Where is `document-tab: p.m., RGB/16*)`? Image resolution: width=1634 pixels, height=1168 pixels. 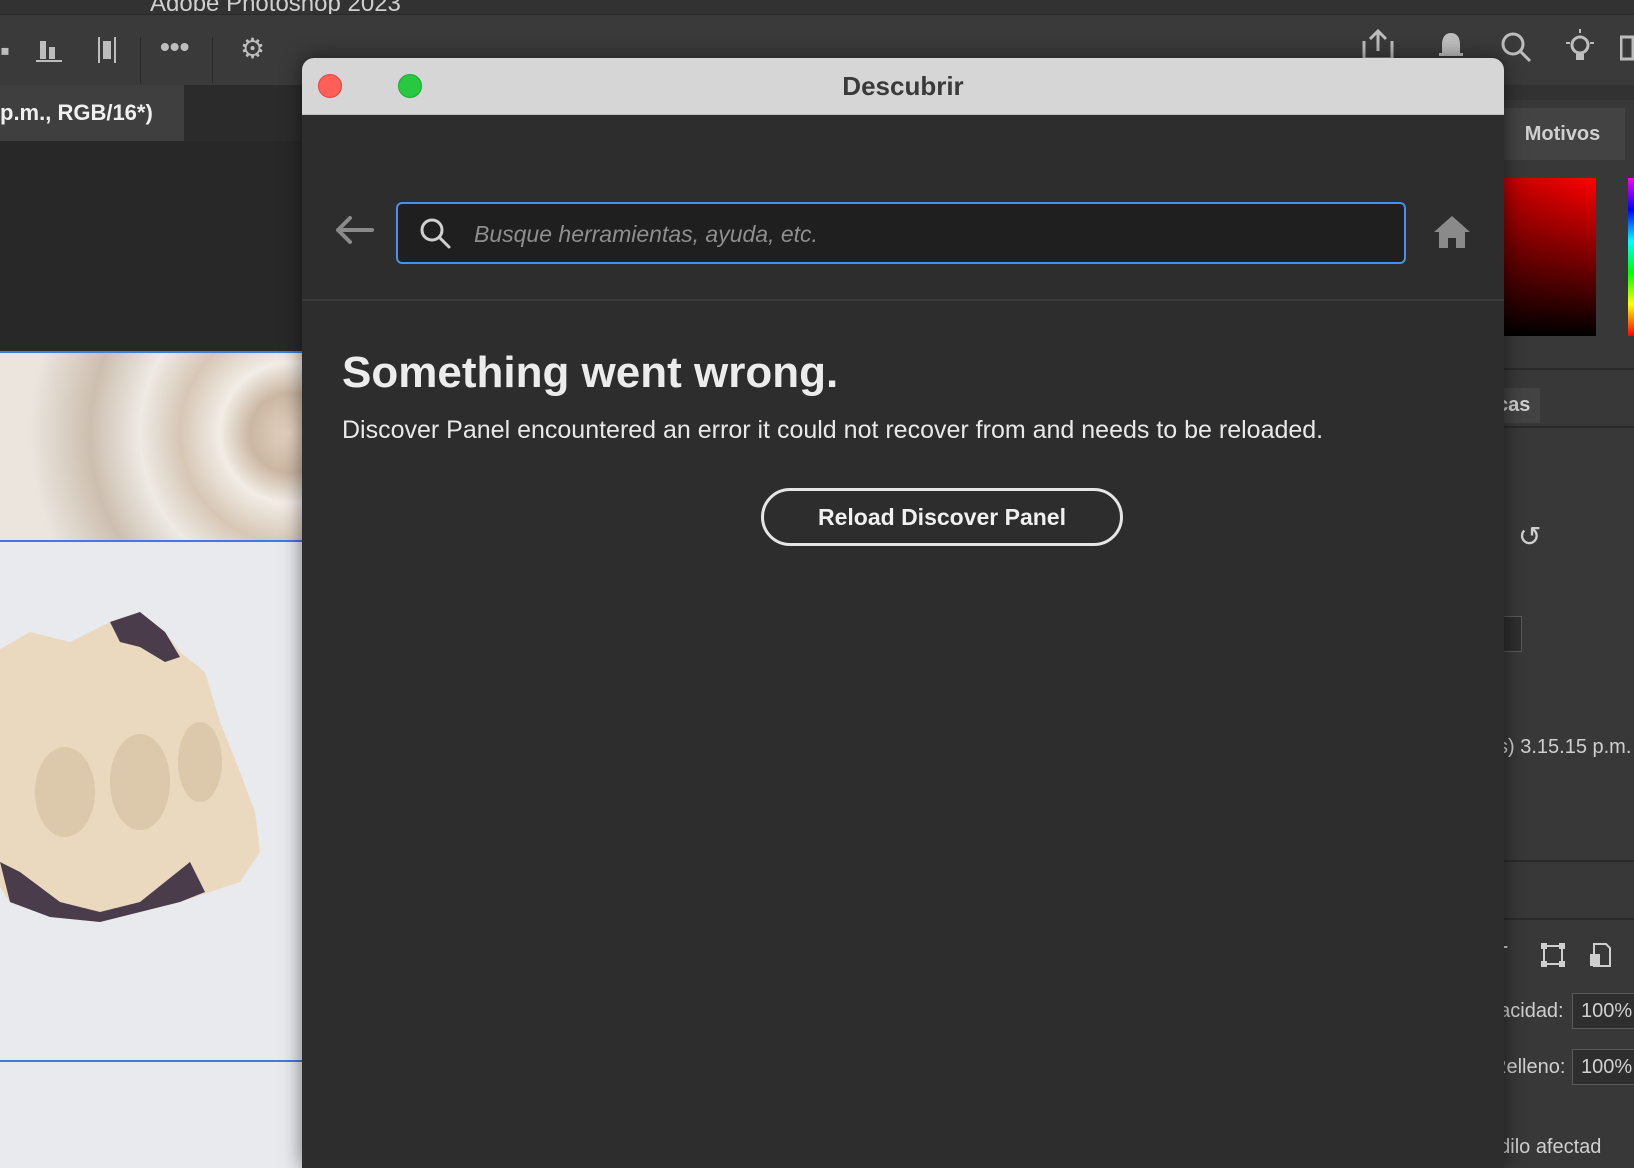
document-tab: p.m., RGB/16*) is located at coordinates (92, 113).